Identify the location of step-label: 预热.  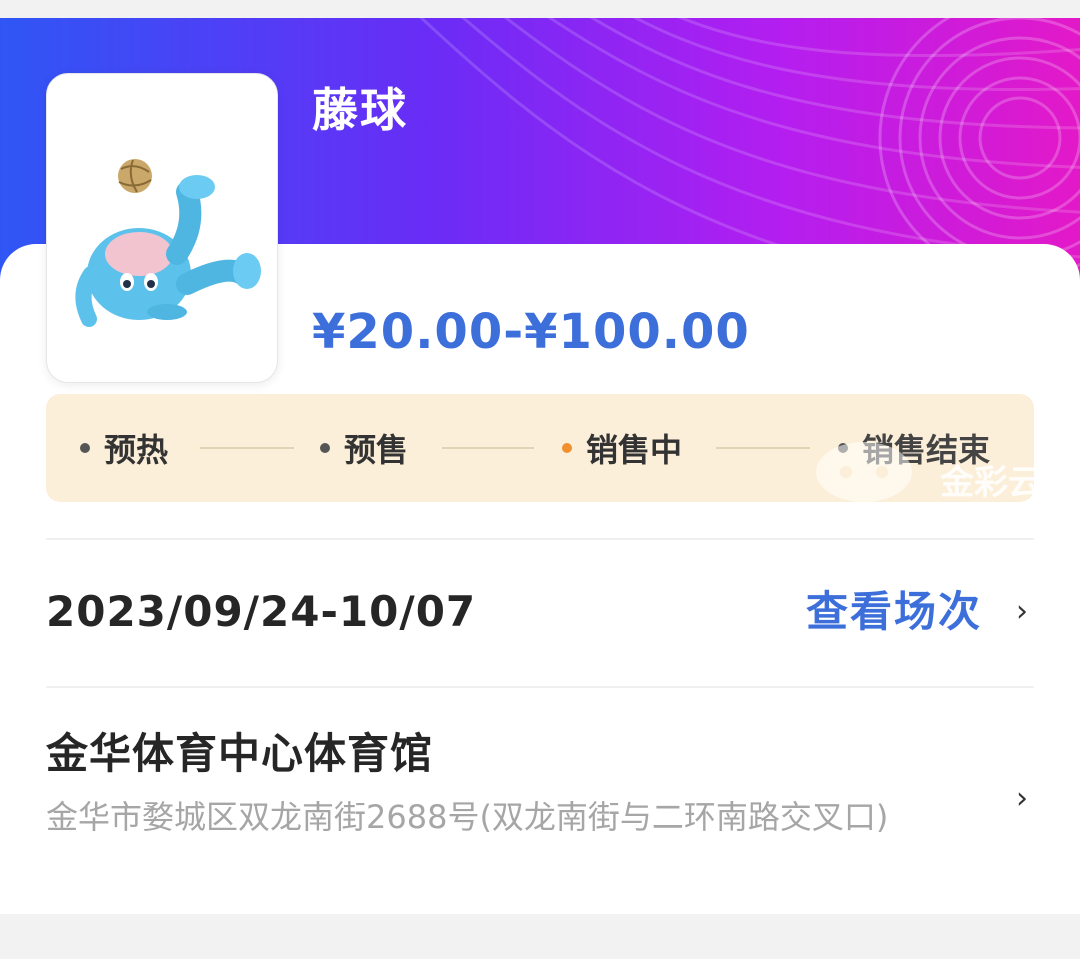
(136, 450).